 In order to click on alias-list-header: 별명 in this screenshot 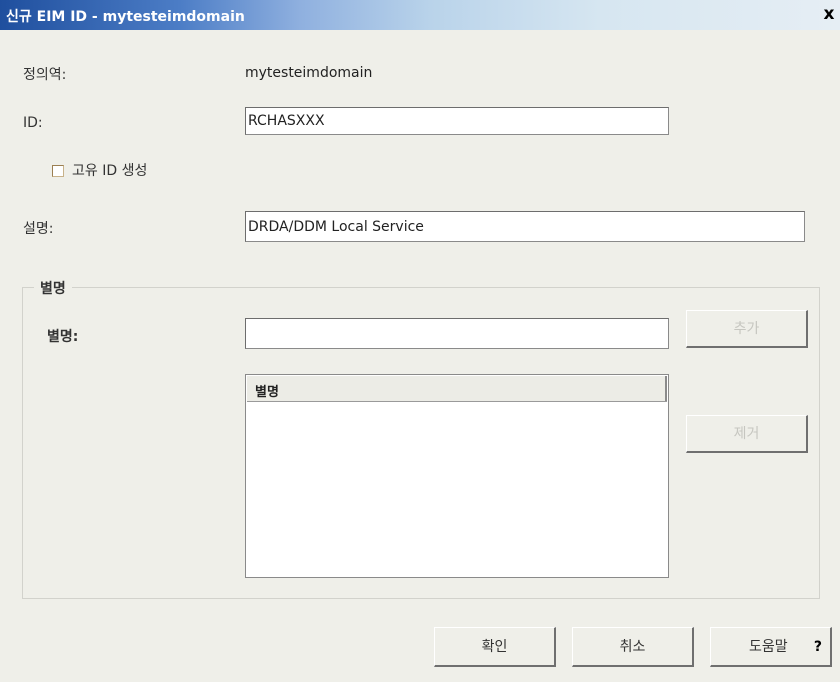, I will do `click(457, 389)`.